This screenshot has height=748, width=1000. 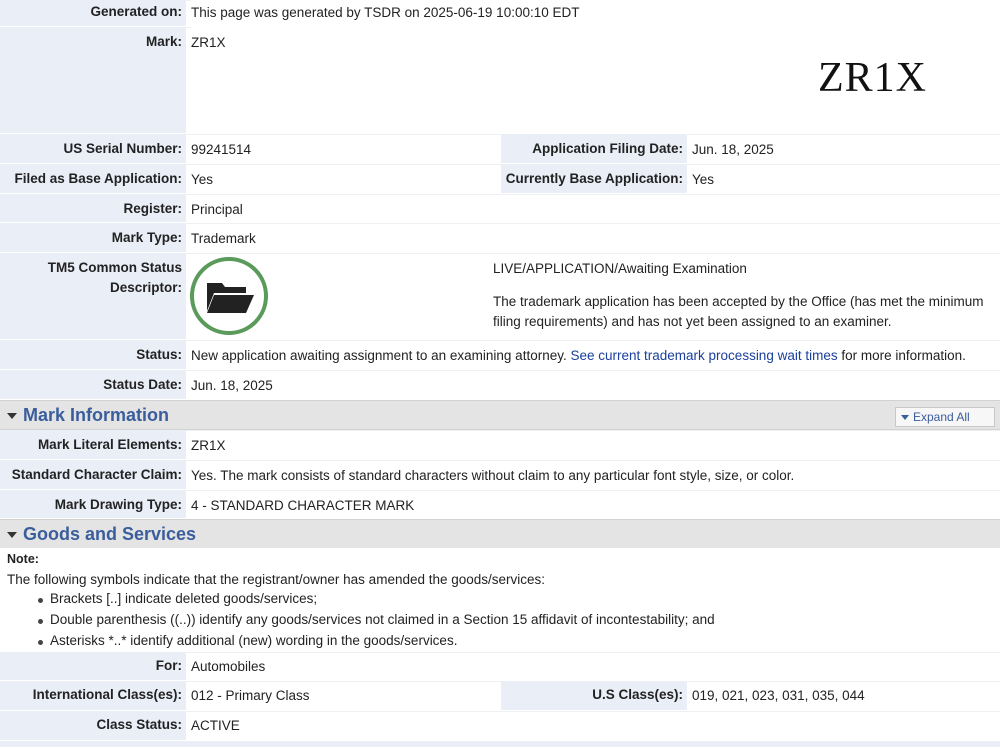 I want to click on status-date-value: Jun. 18, 2025, so click(x=232, y=385).